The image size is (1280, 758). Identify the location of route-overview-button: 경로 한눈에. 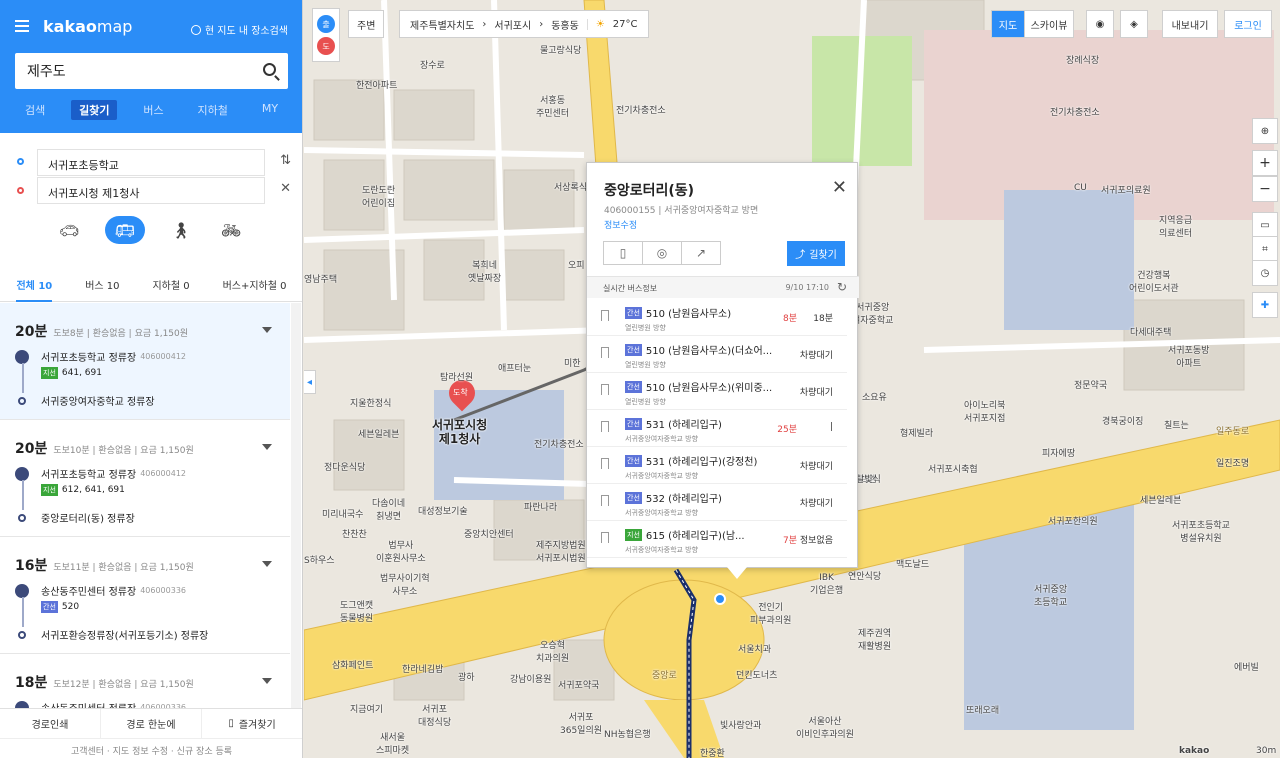
(151, 723).